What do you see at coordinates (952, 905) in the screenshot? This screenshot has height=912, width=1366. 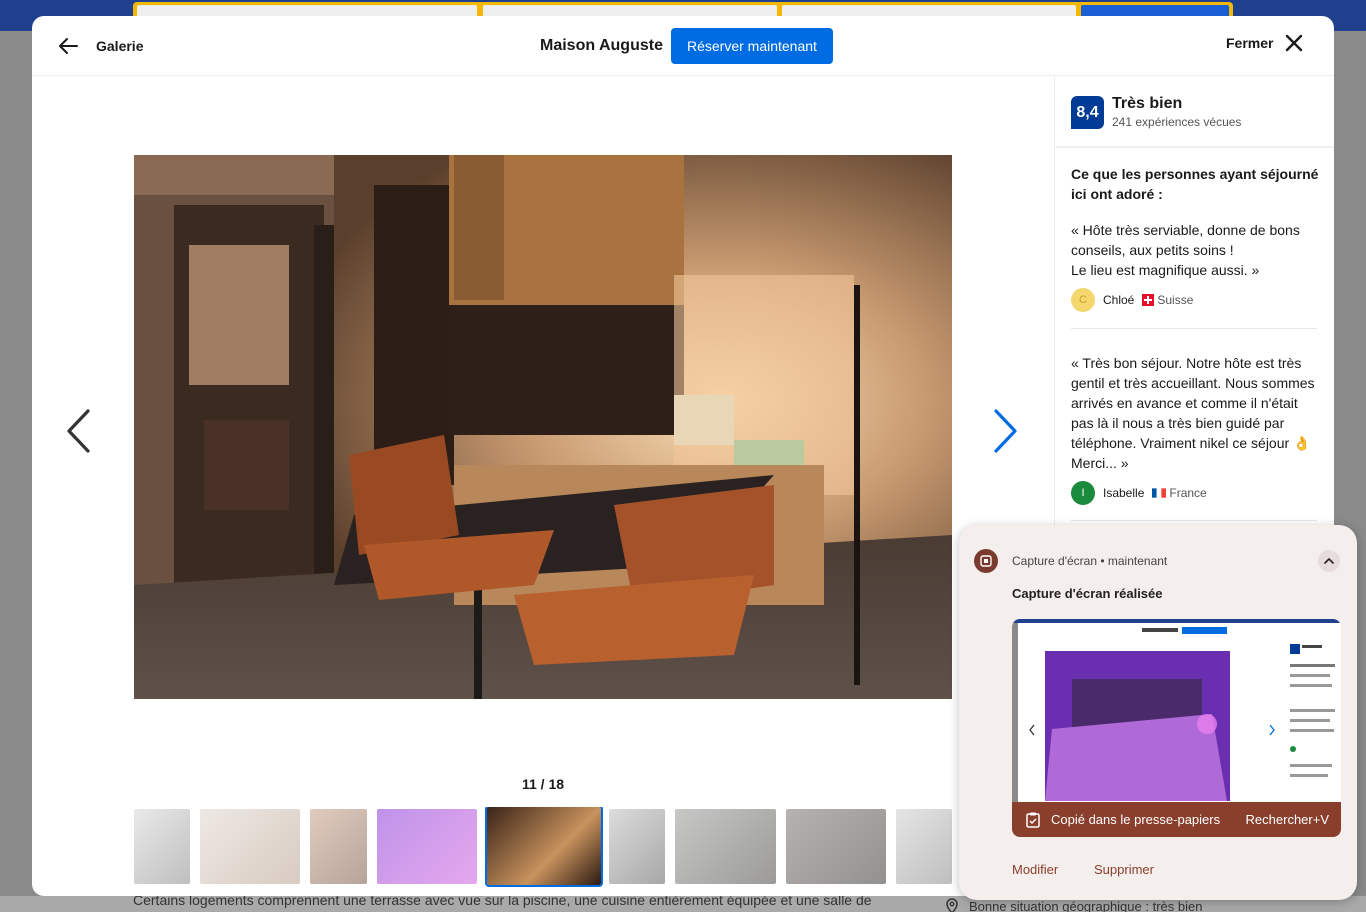 I see `map-pin-icon` at bounding box center [952, 905].